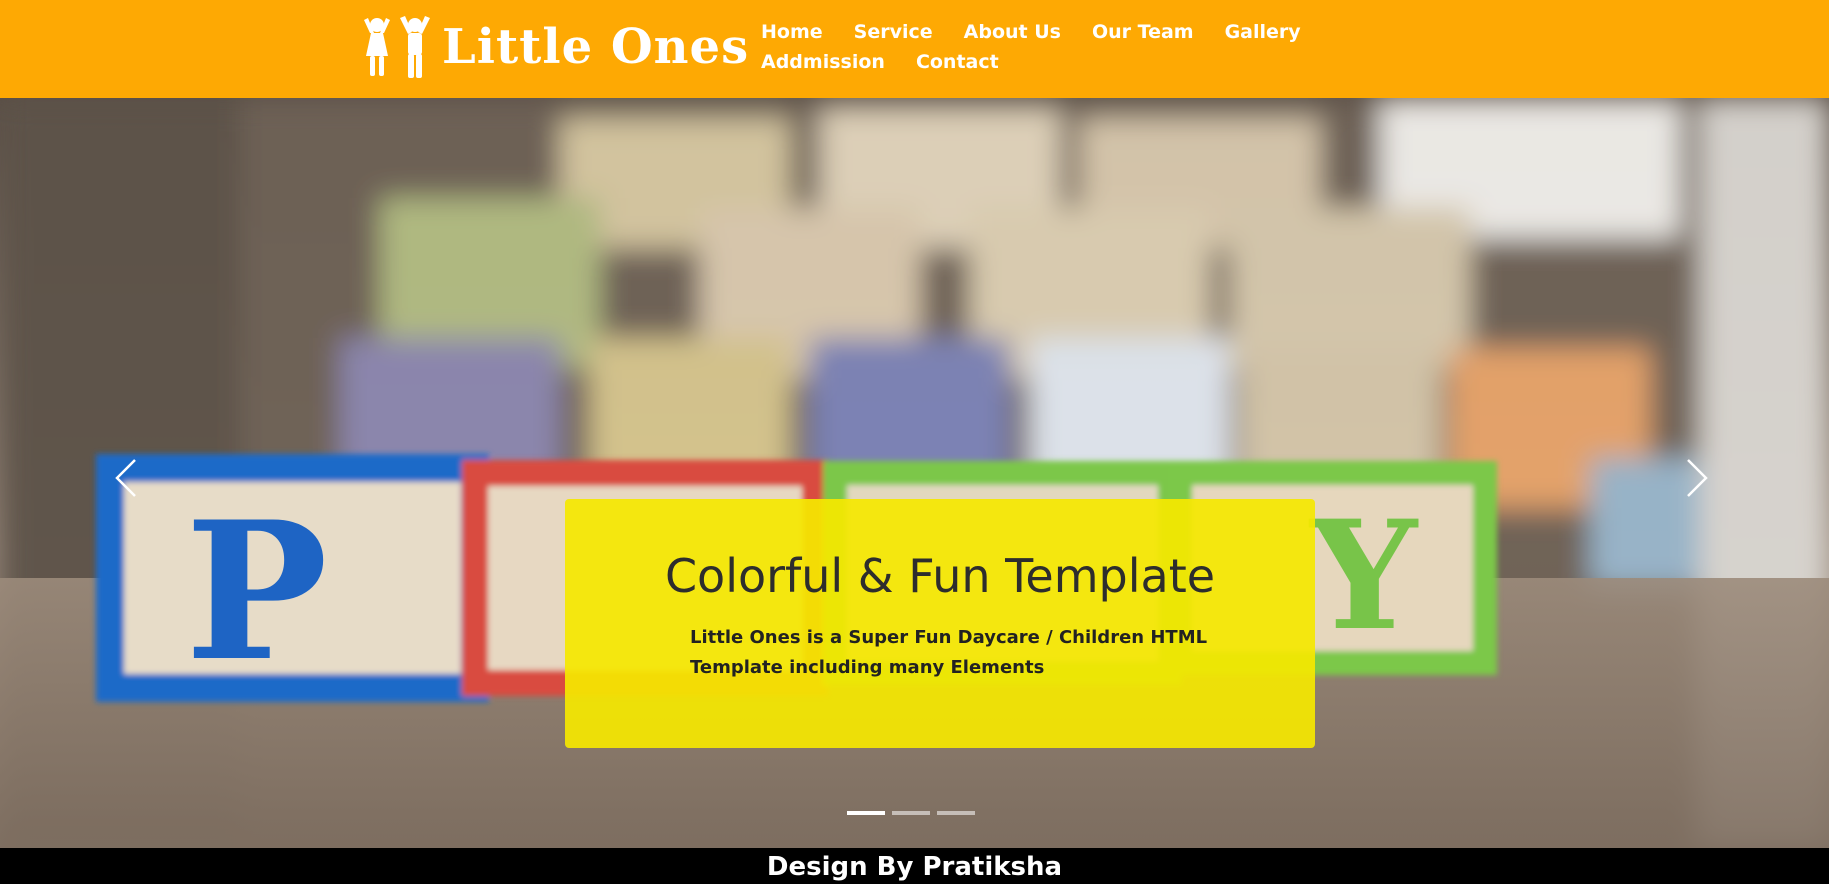 The height and width of the screenshot is (886, 1829). I want to click on nav-service: Service, so click(893, 32).